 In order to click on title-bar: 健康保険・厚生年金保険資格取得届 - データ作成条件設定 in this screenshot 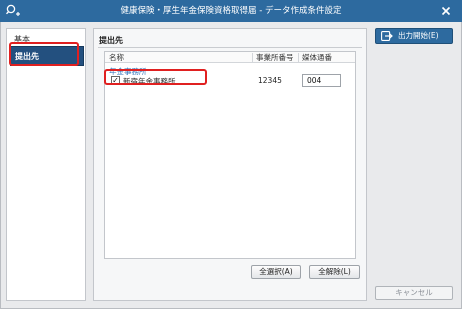, I will do `click(231, 11)`.